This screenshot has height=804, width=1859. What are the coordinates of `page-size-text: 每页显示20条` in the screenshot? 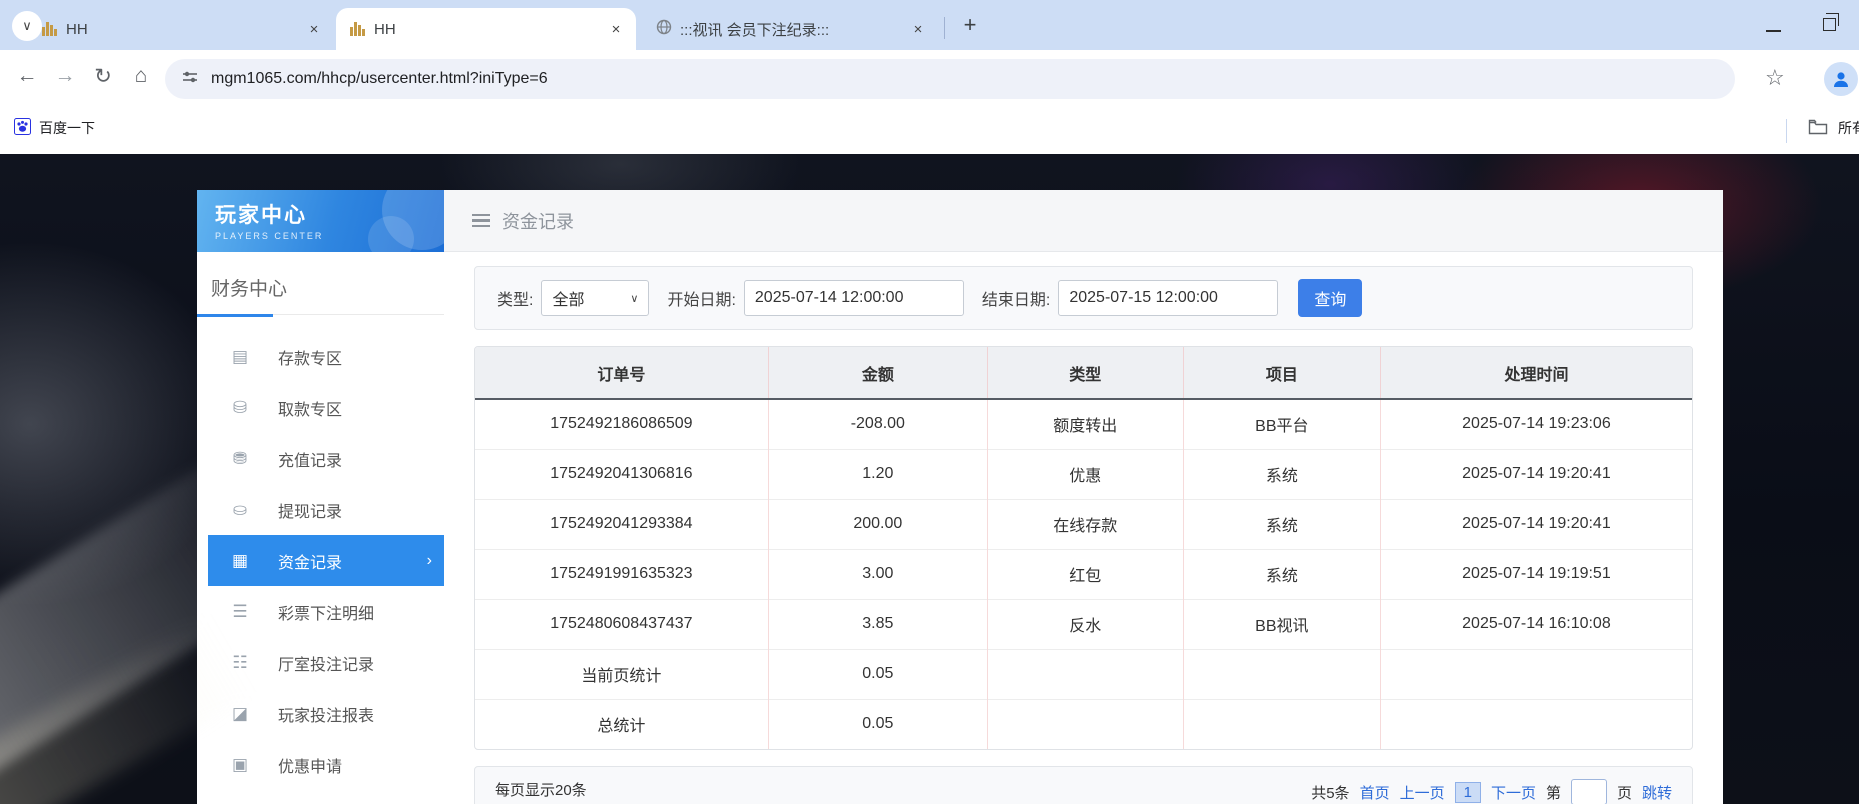 It's located at (541, 790).